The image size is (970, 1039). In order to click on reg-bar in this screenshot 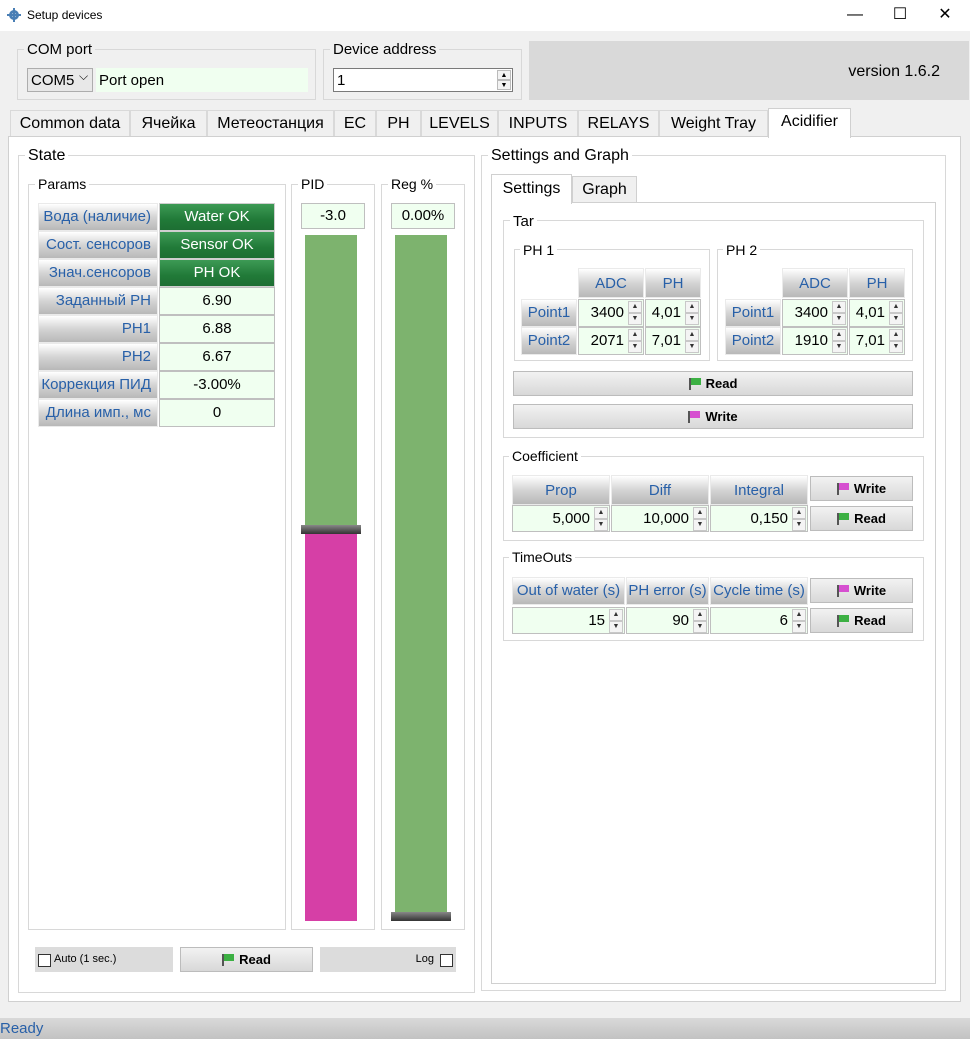, I will do `click(421, 578)`.